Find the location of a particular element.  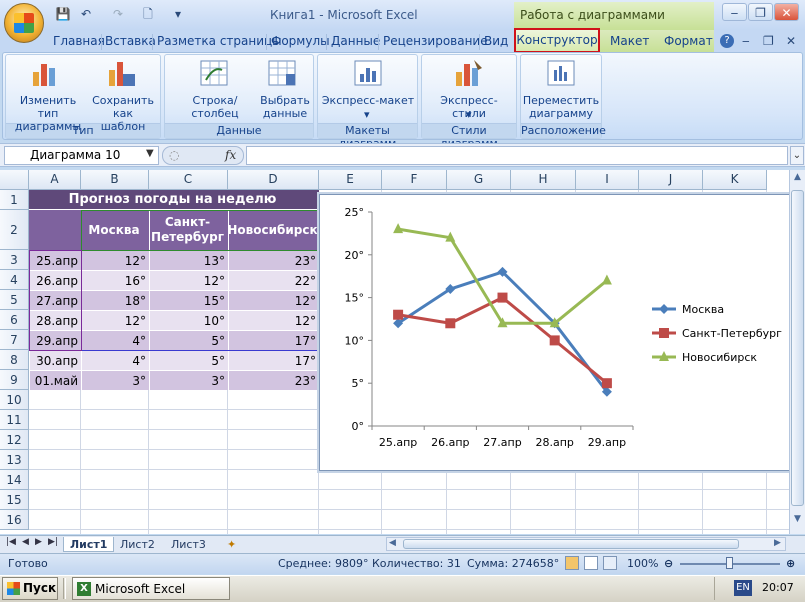

expand-formula-icon: ⌄ is located at coordinates (797, 155).